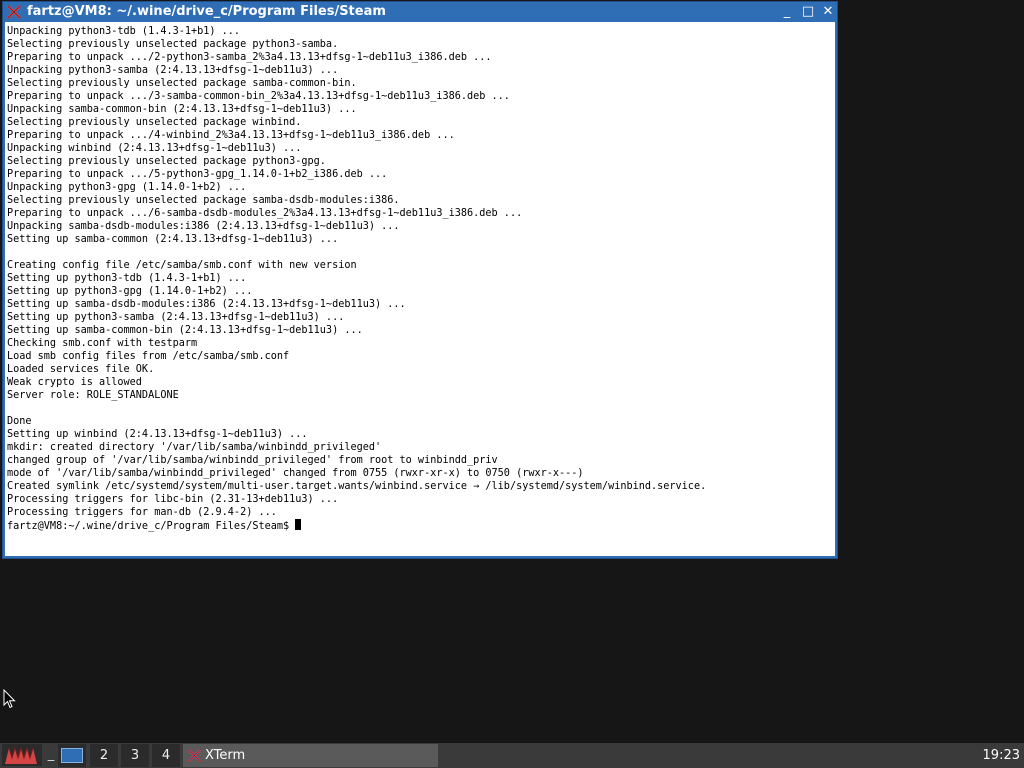 Image resolution: width=1024 pixels, height=768 pixels. Describe the element at coordinates (298, 524) in the screenshot. I see `text-cursor` at that location.